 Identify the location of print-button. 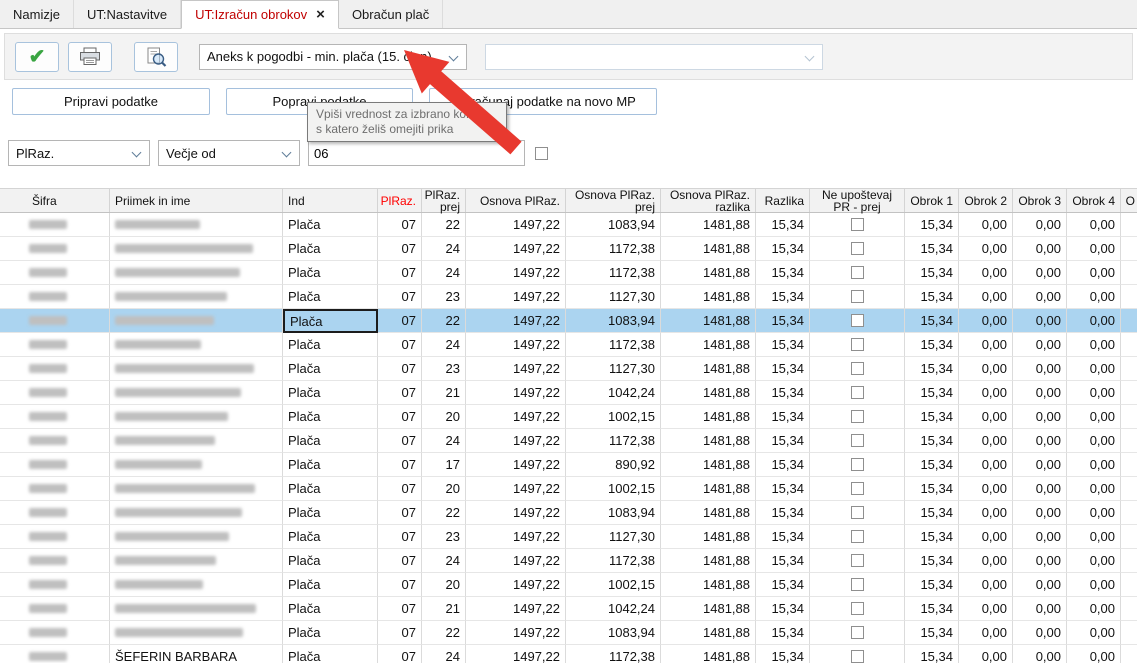
(90, 56).